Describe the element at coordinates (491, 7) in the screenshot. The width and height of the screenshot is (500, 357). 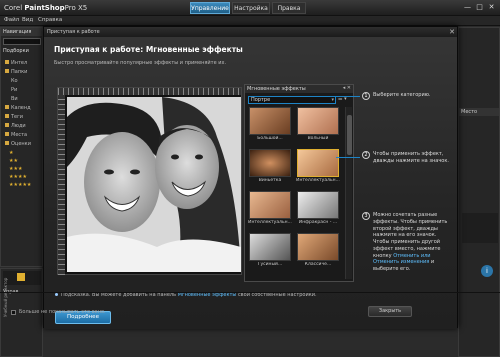
I see `close-window-button: ✕` at that location.